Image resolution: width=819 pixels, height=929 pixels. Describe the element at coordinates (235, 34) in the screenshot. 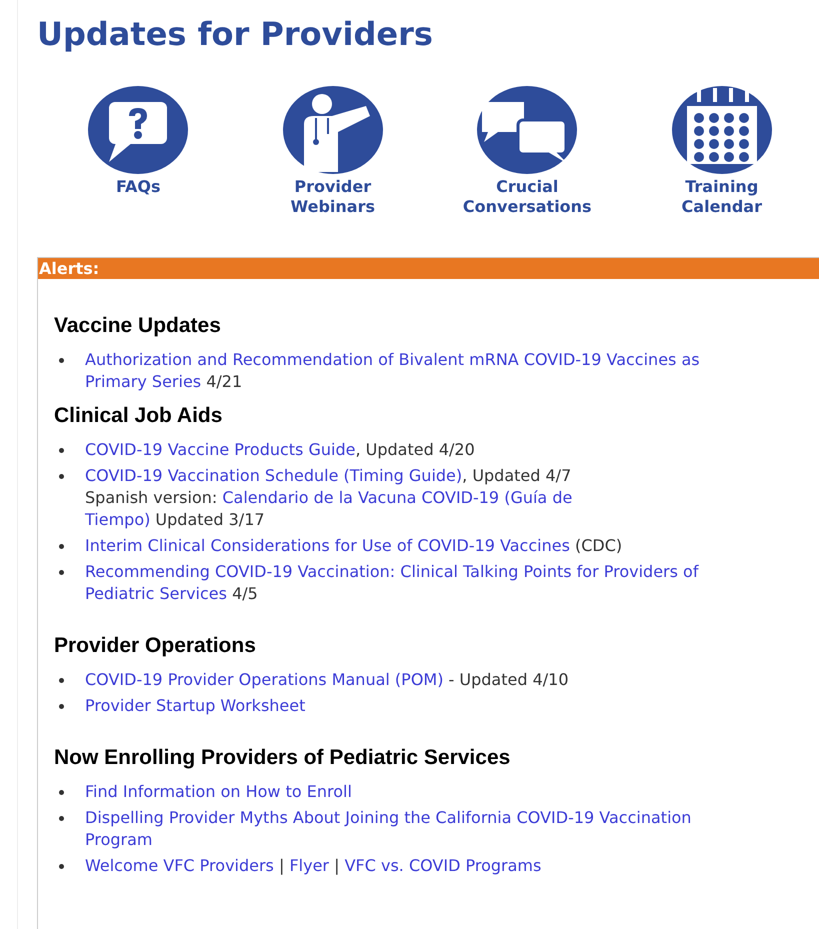

I see `page-title: Updates for Providers` at that location.